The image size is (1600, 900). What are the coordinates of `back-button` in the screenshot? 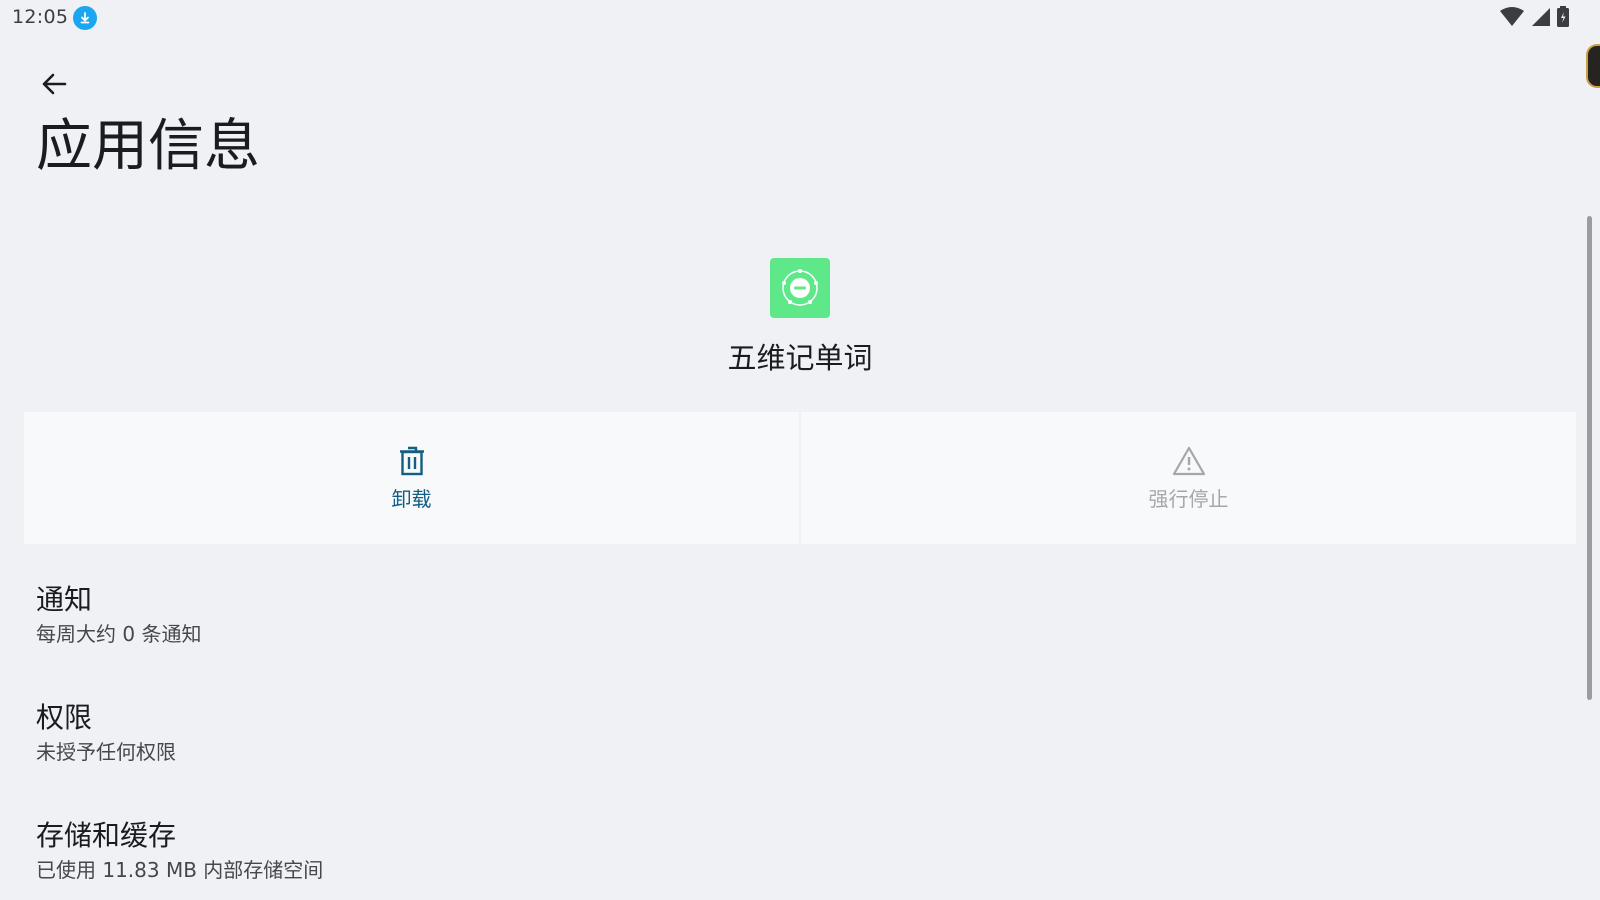 It's located at (54, 86).